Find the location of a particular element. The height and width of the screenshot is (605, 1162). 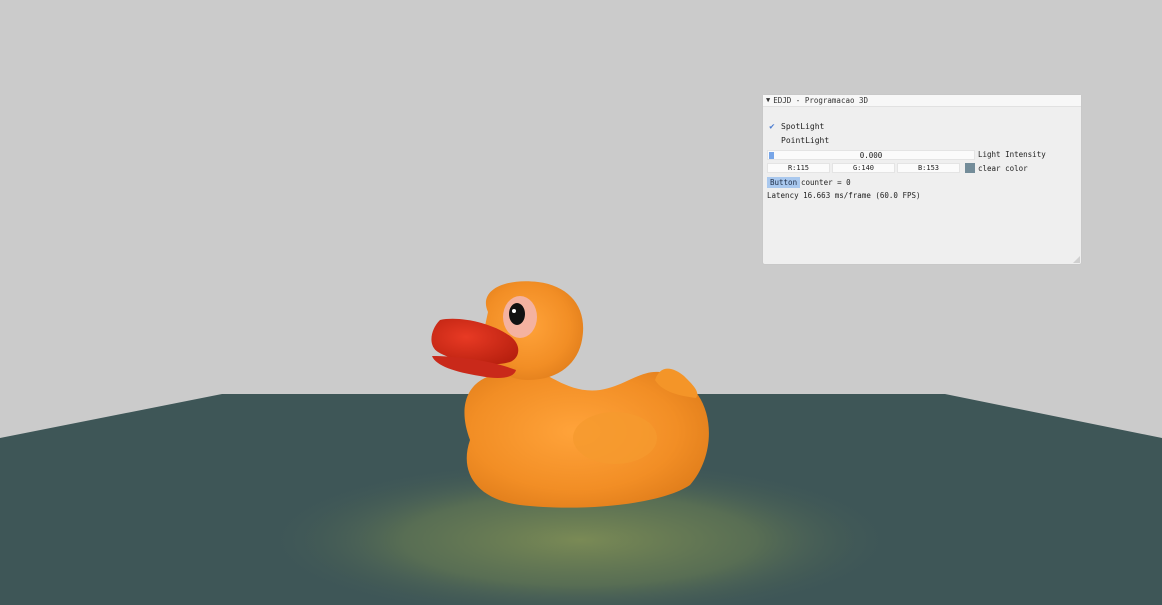

clear-color-swatch is located at coordinates (970, 168).